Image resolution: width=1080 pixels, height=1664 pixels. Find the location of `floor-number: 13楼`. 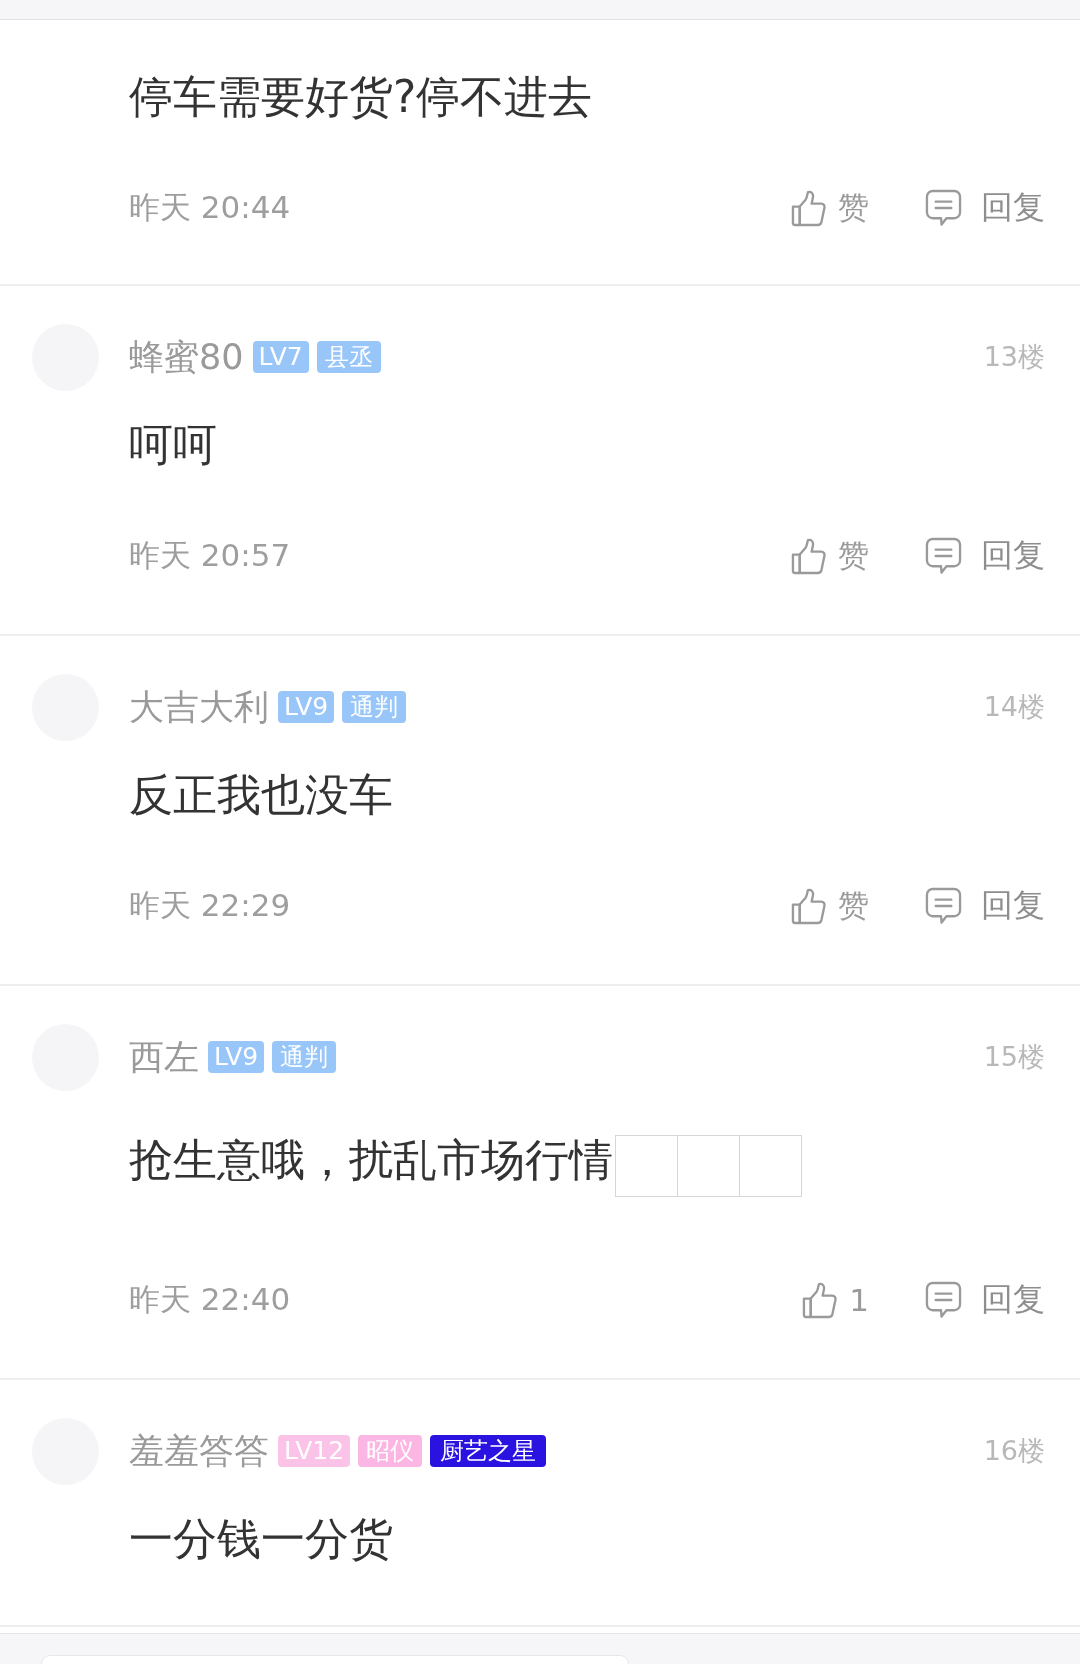

floor-number: 13楼 is located at coordinates (1014, 357).